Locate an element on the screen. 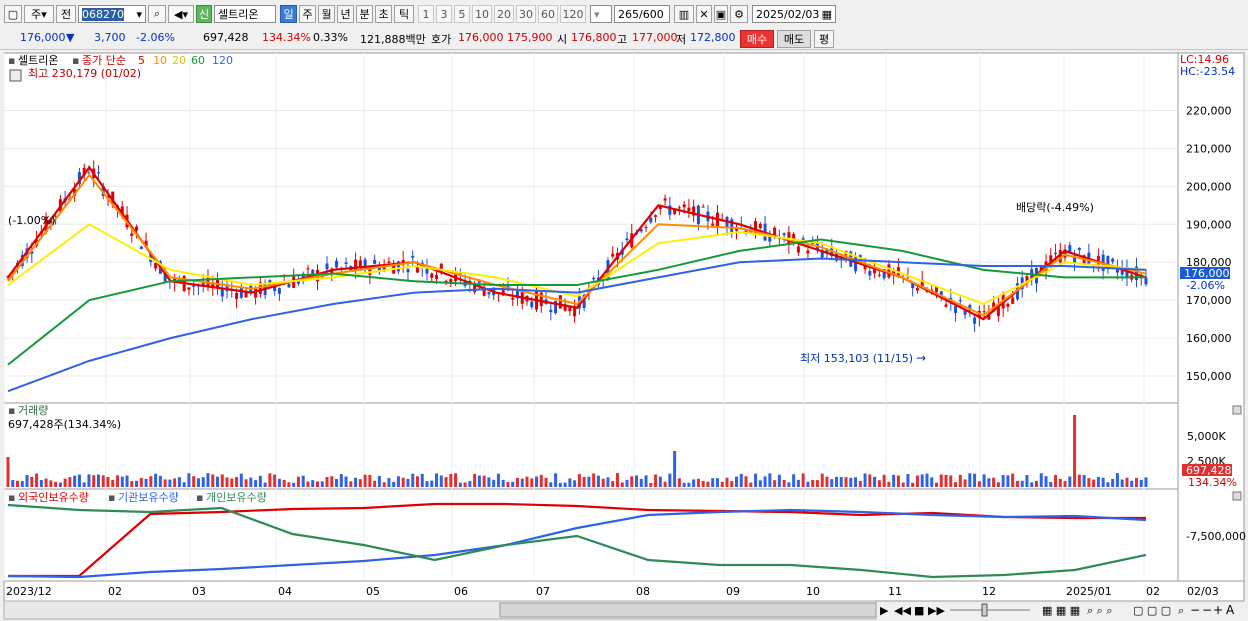  rewind-icon: ◀◀ is located at coordinates (902, 610).